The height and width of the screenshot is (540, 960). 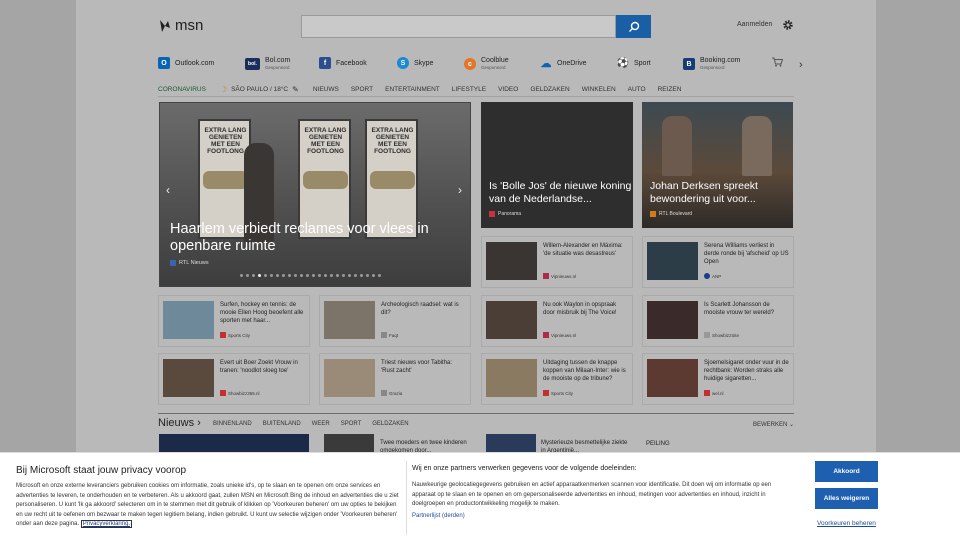 I want to click on tab-sport: SPORT, so click(x=351, y=424).